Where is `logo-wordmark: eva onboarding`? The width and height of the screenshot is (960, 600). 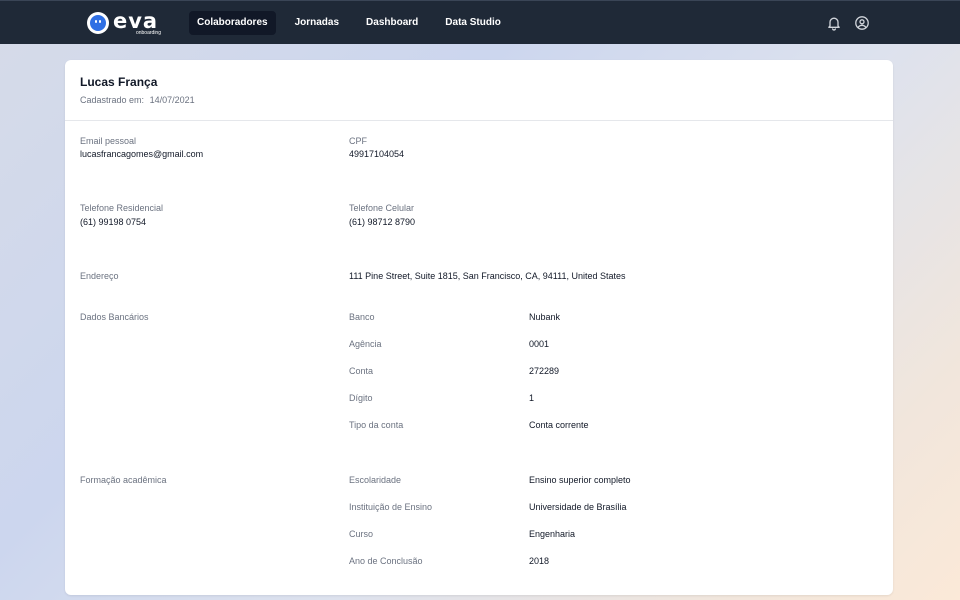 logo-wordmark: eva onboarding is located at coordinates (137, 24).